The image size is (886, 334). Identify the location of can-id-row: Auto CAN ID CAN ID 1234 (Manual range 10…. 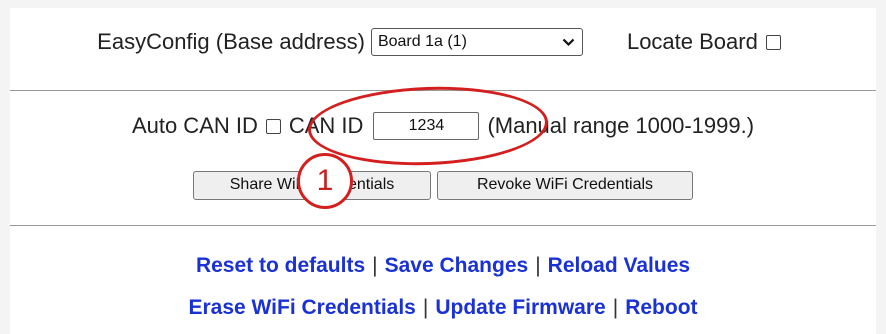
(443, 126).